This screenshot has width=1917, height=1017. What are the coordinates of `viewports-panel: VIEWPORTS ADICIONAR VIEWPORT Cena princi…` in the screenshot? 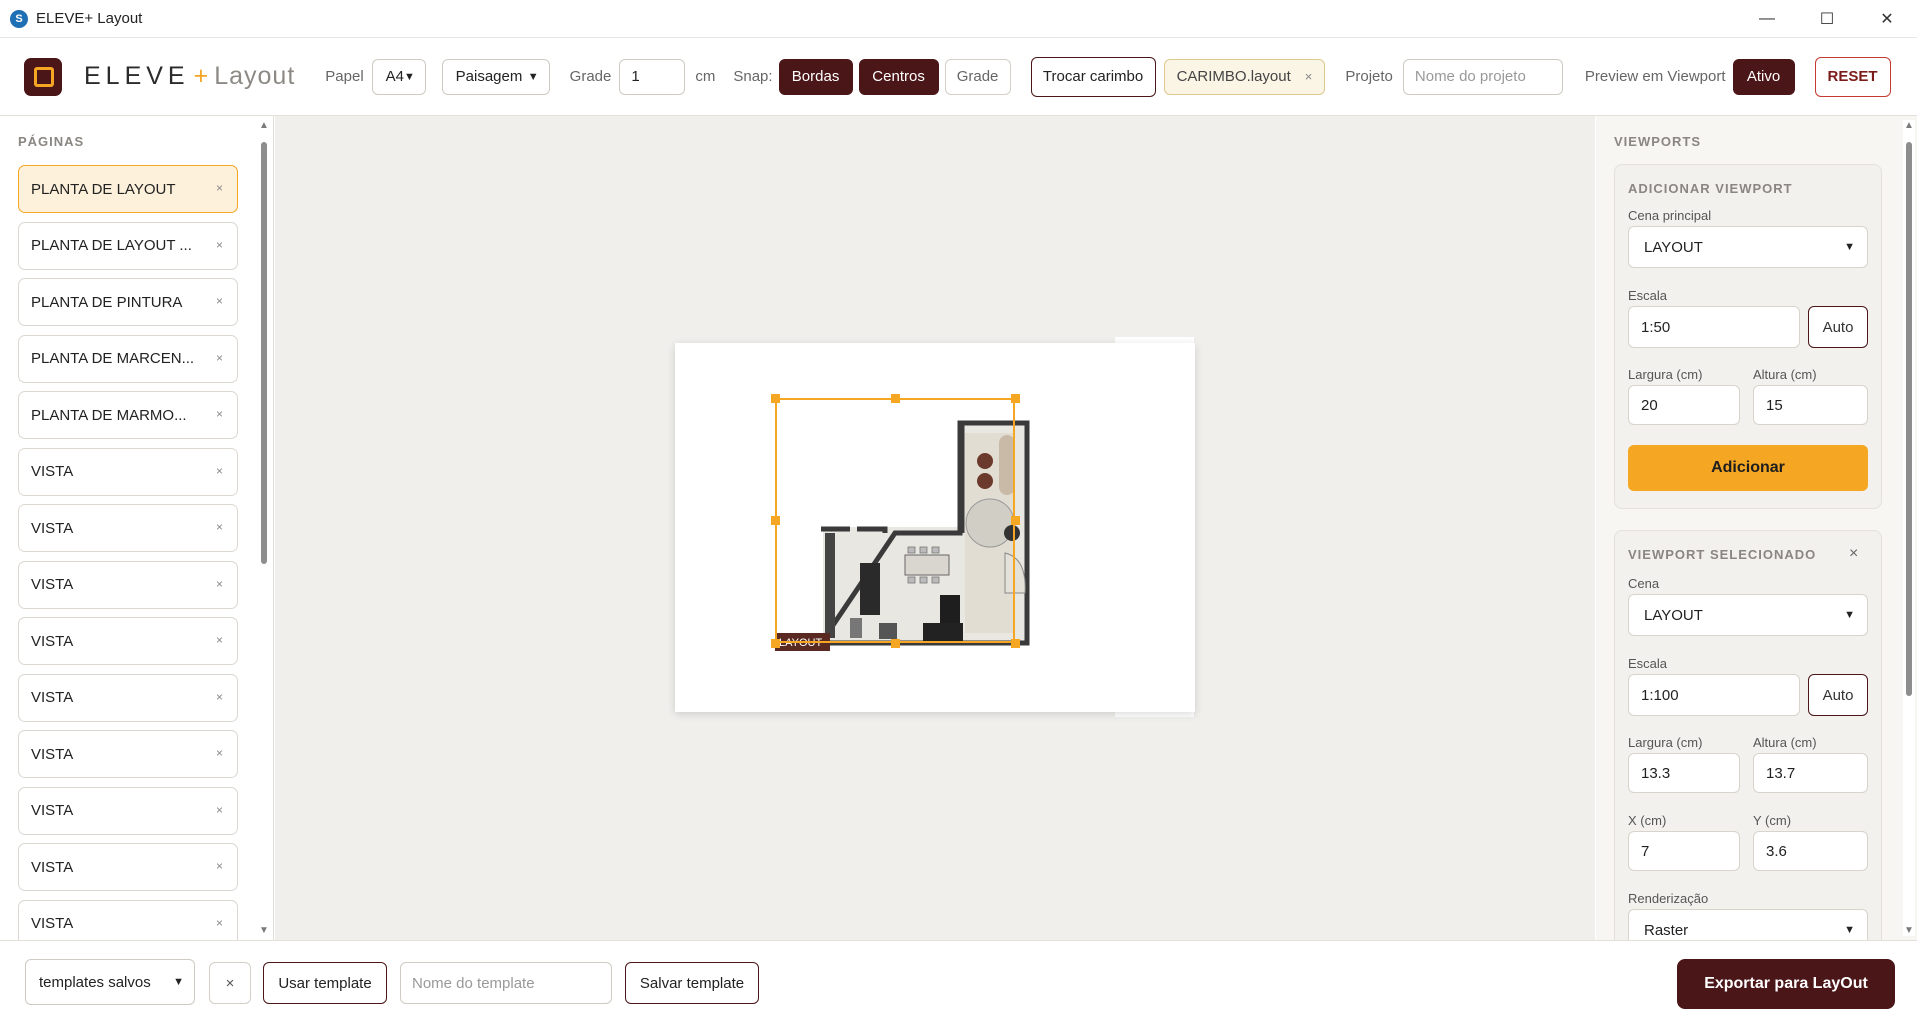 It's located at (1756, 528).